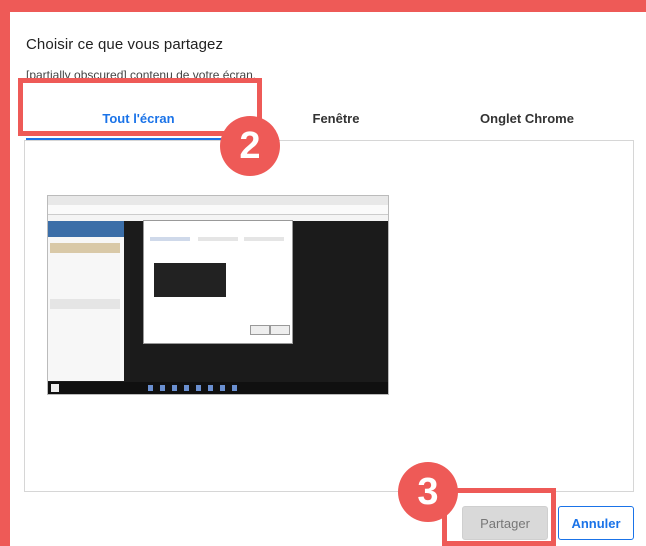 The height and width of the screenshot is (546, 646). I want to click on tab-window: Fenêtre, so click(336, 119).